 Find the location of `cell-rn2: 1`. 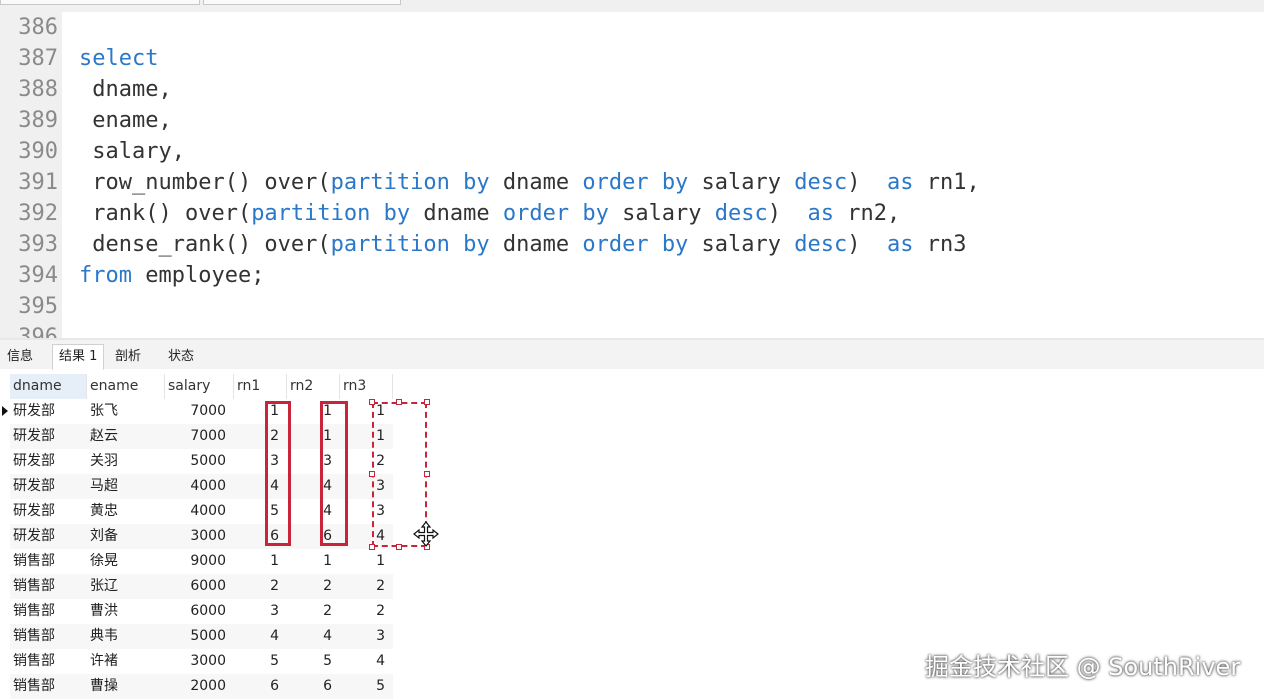

cell-rn2: 1 is located at coordinates (313, 561).